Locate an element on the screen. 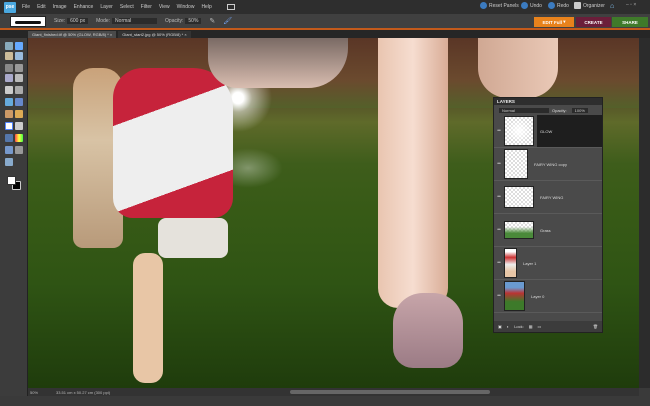 Image resolution: width=650 pixels, height=406 pixels. undo-label: Undo is located at coordinates (536, 5).